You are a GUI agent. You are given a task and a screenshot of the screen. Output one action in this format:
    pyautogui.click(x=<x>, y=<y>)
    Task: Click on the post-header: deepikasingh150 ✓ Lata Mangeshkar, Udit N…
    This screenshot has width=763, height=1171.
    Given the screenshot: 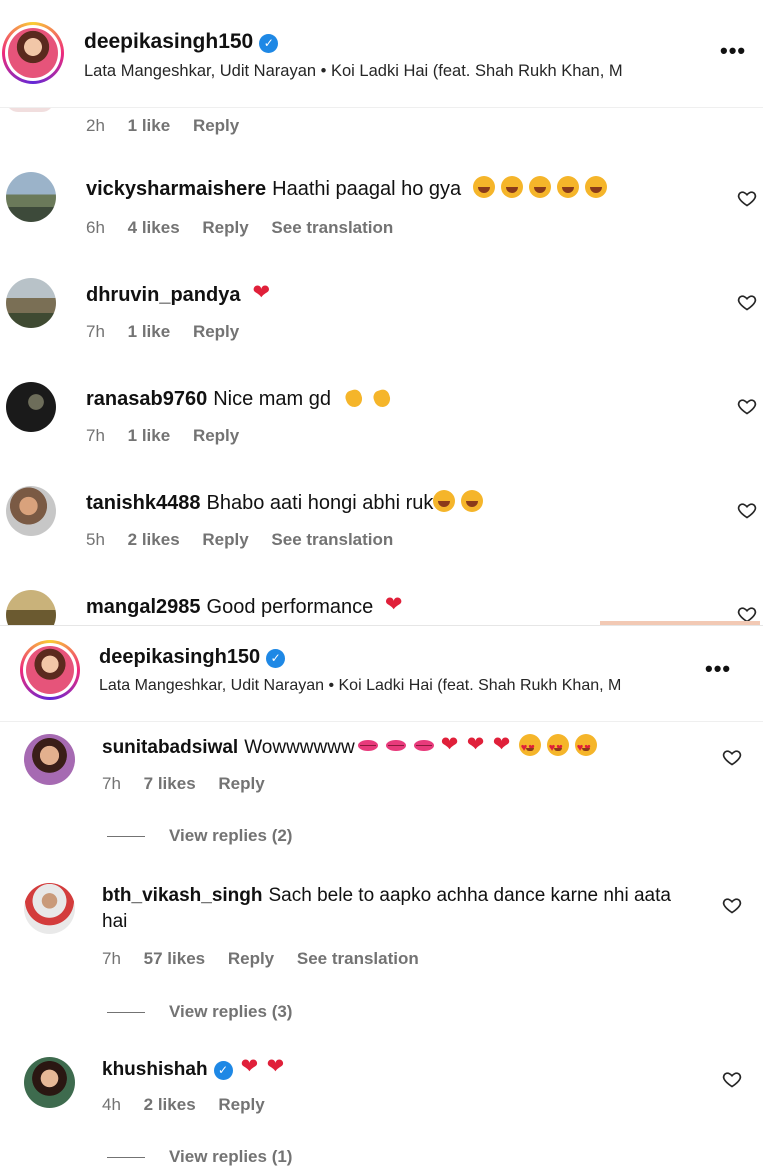 What is the action you would take?
    pyautogui.click(x=381, y=674)
    